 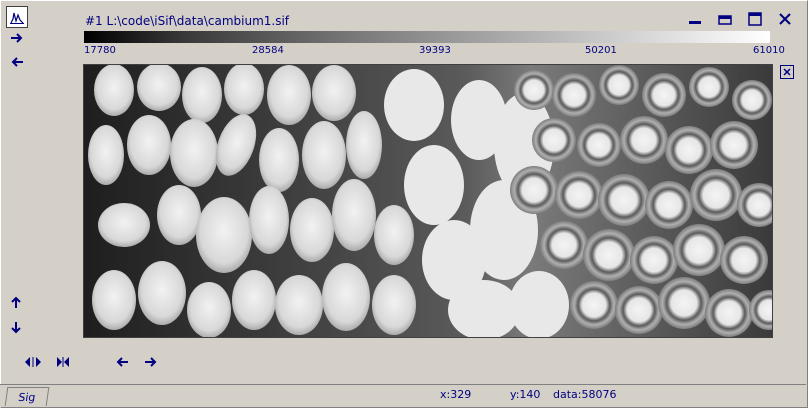 I want to click on step-right-arrow-icon, so click(x=151, y=362).